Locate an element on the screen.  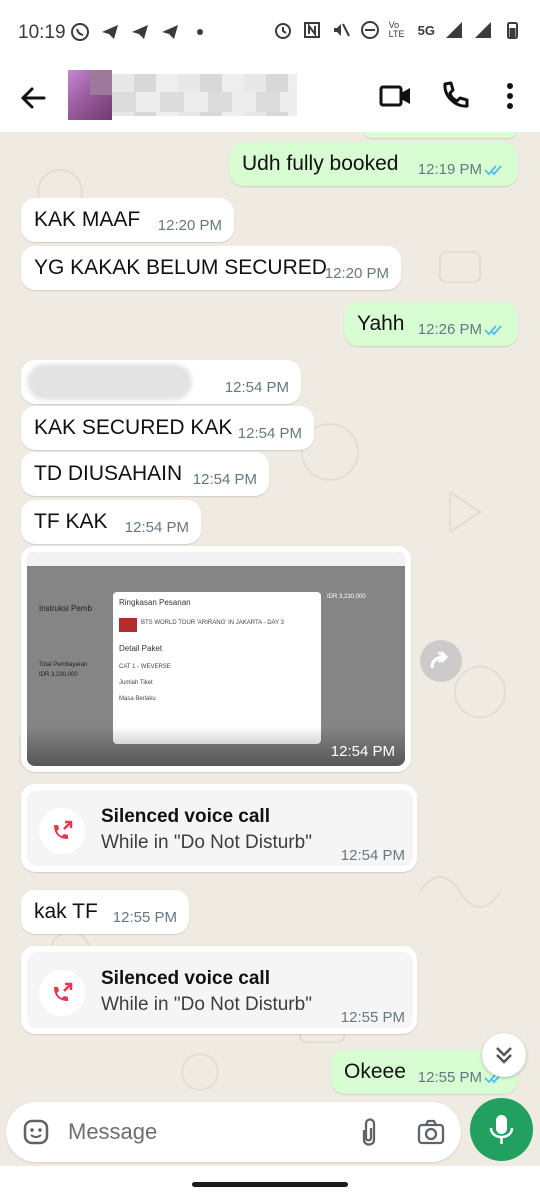
message-input: Message is located at coordinates (112, 1132).